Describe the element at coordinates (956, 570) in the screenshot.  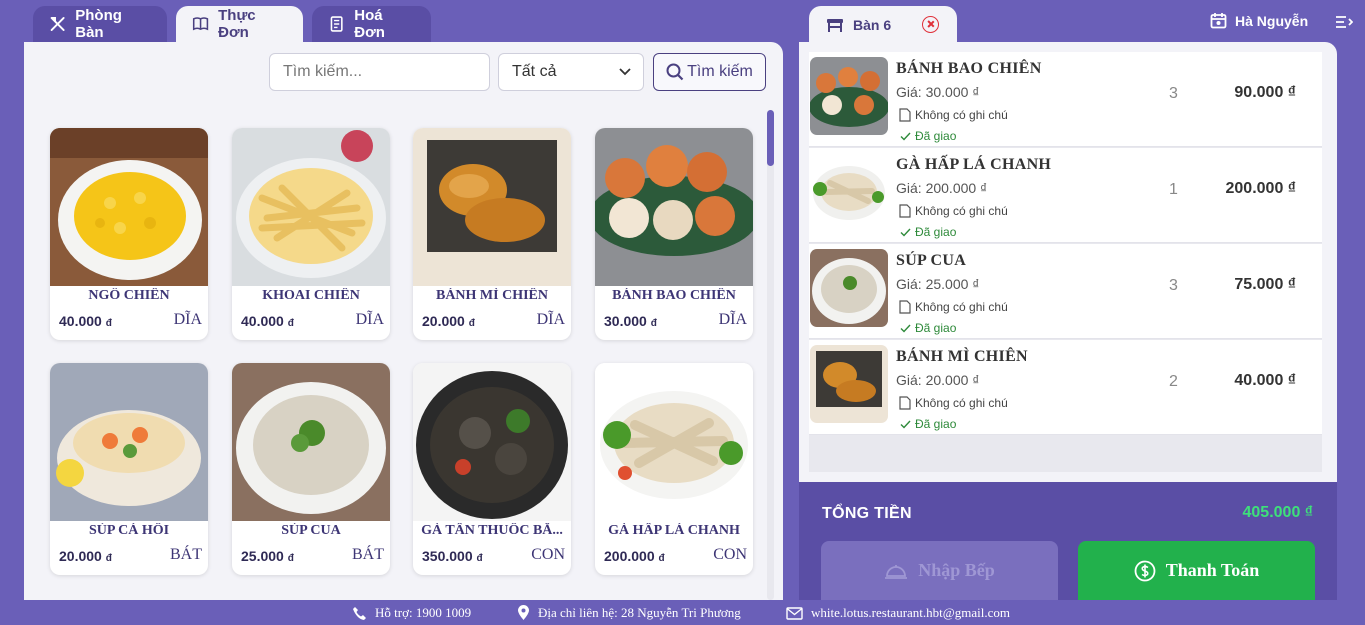
I see `send-kitchen-label: Nhập Bếp` at that location.